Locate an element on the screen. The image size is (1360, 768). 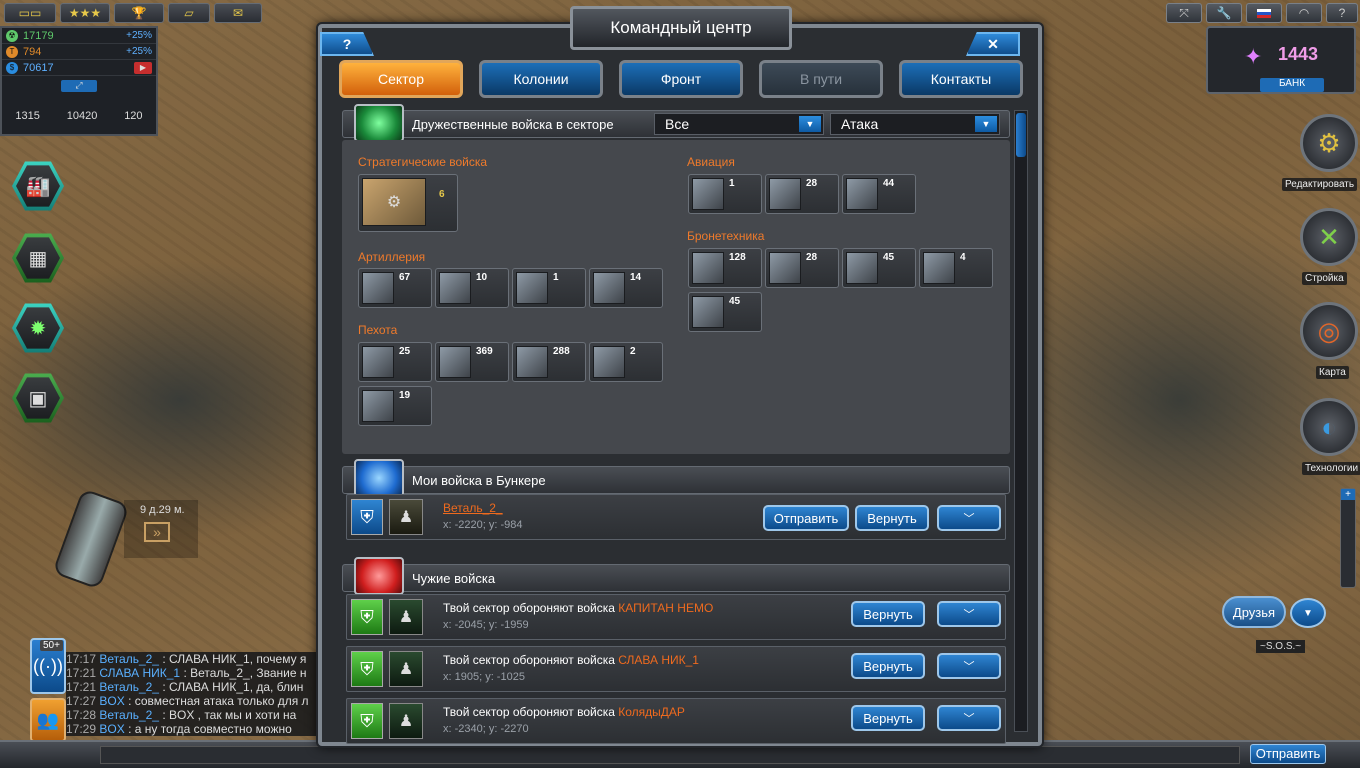
map-button: ◎ is located at coordinates (1329, 331).